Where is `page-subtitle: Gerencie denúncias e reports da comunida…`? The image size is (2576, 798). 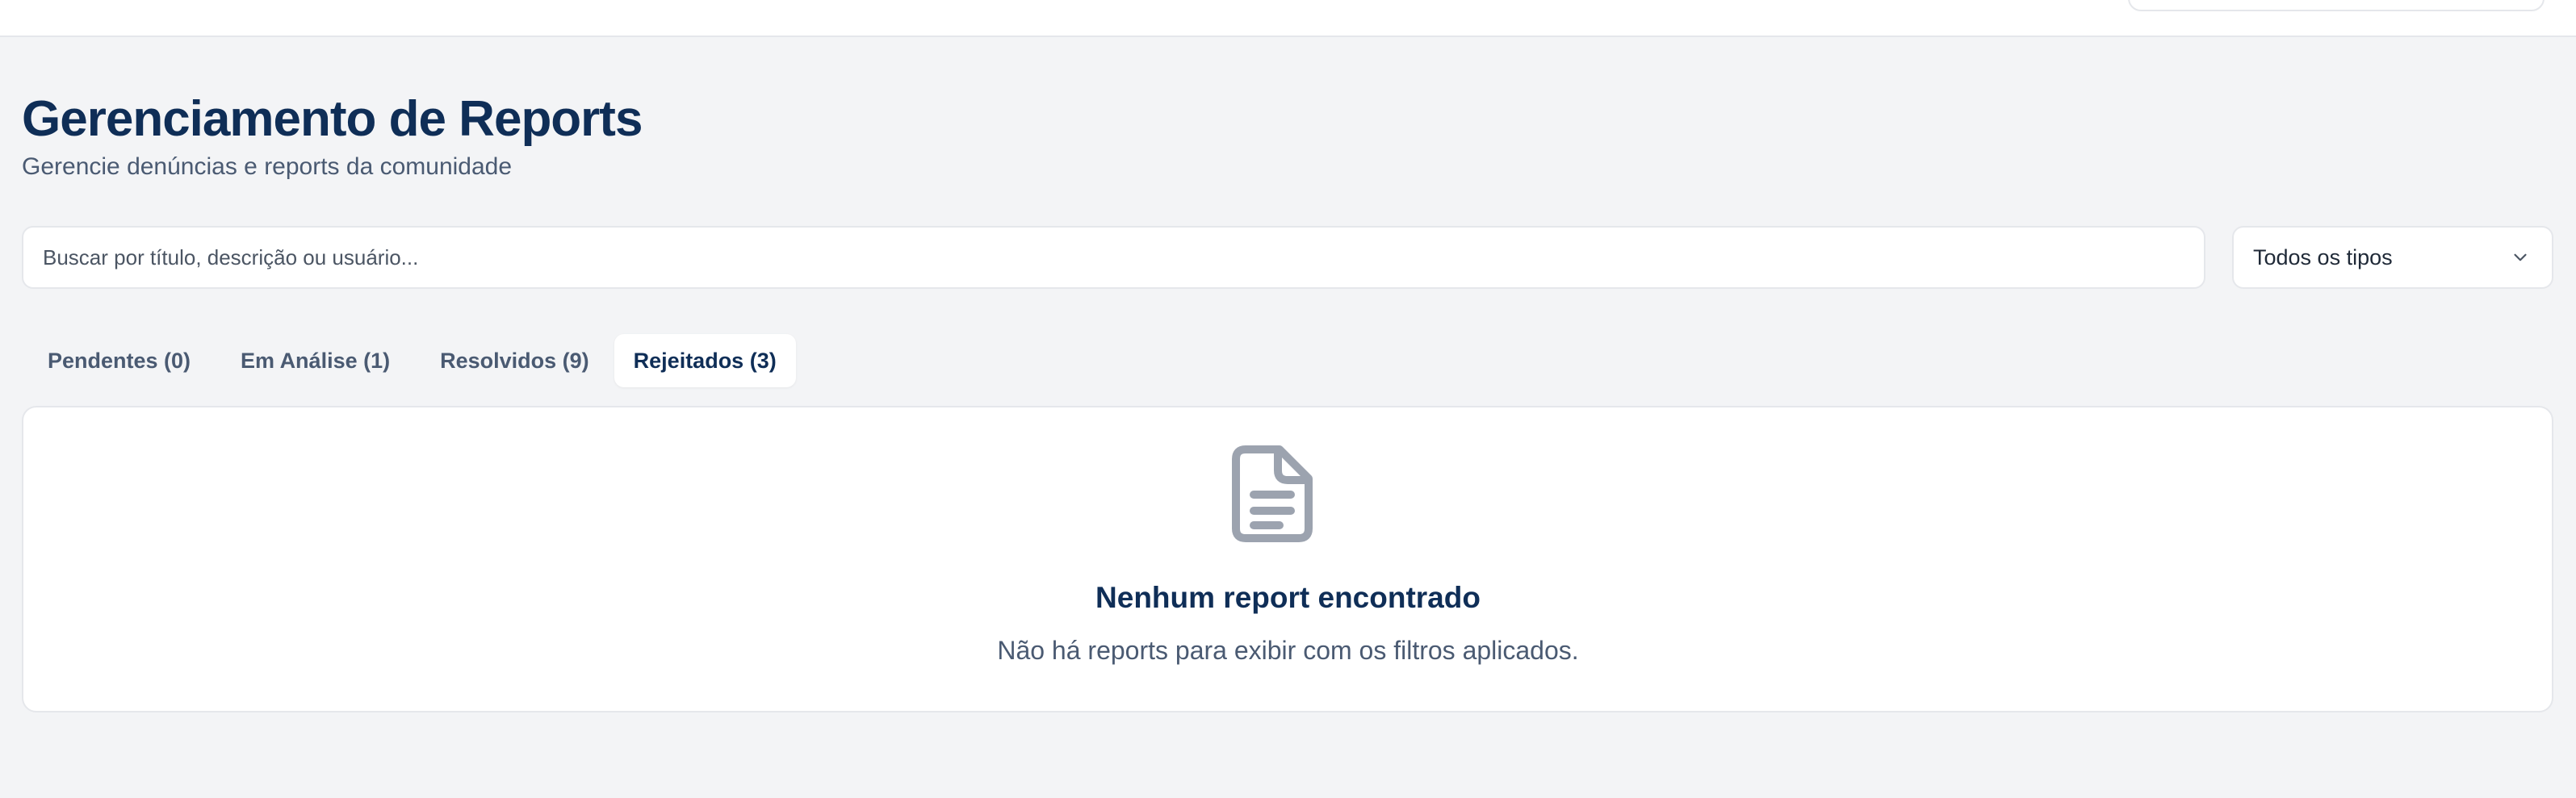 page-subtitle: Gerencie denúncias e reports da comunida… is located at coordinates (267, 166).